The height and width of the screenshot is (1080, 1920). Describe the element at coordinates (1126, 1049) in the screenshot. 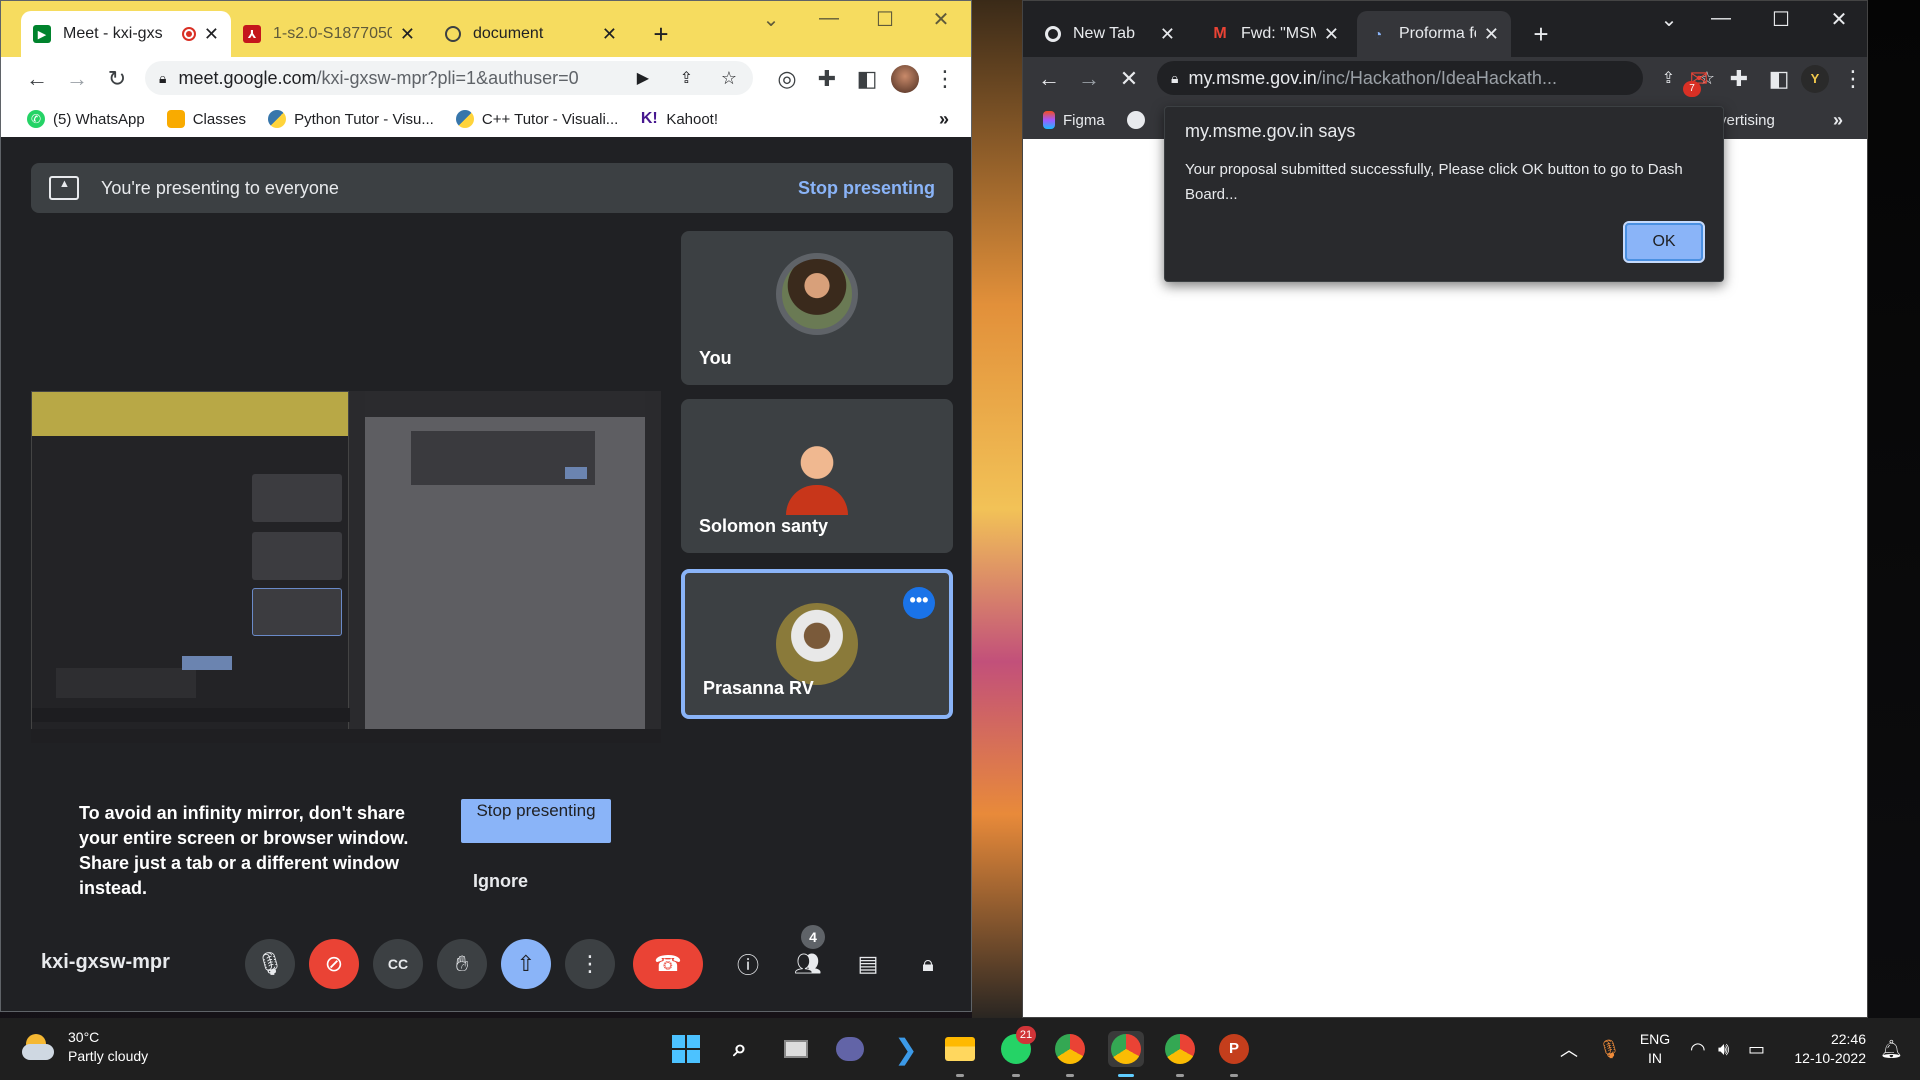

I see `chrome-profile-taskbar-icon` at that location.